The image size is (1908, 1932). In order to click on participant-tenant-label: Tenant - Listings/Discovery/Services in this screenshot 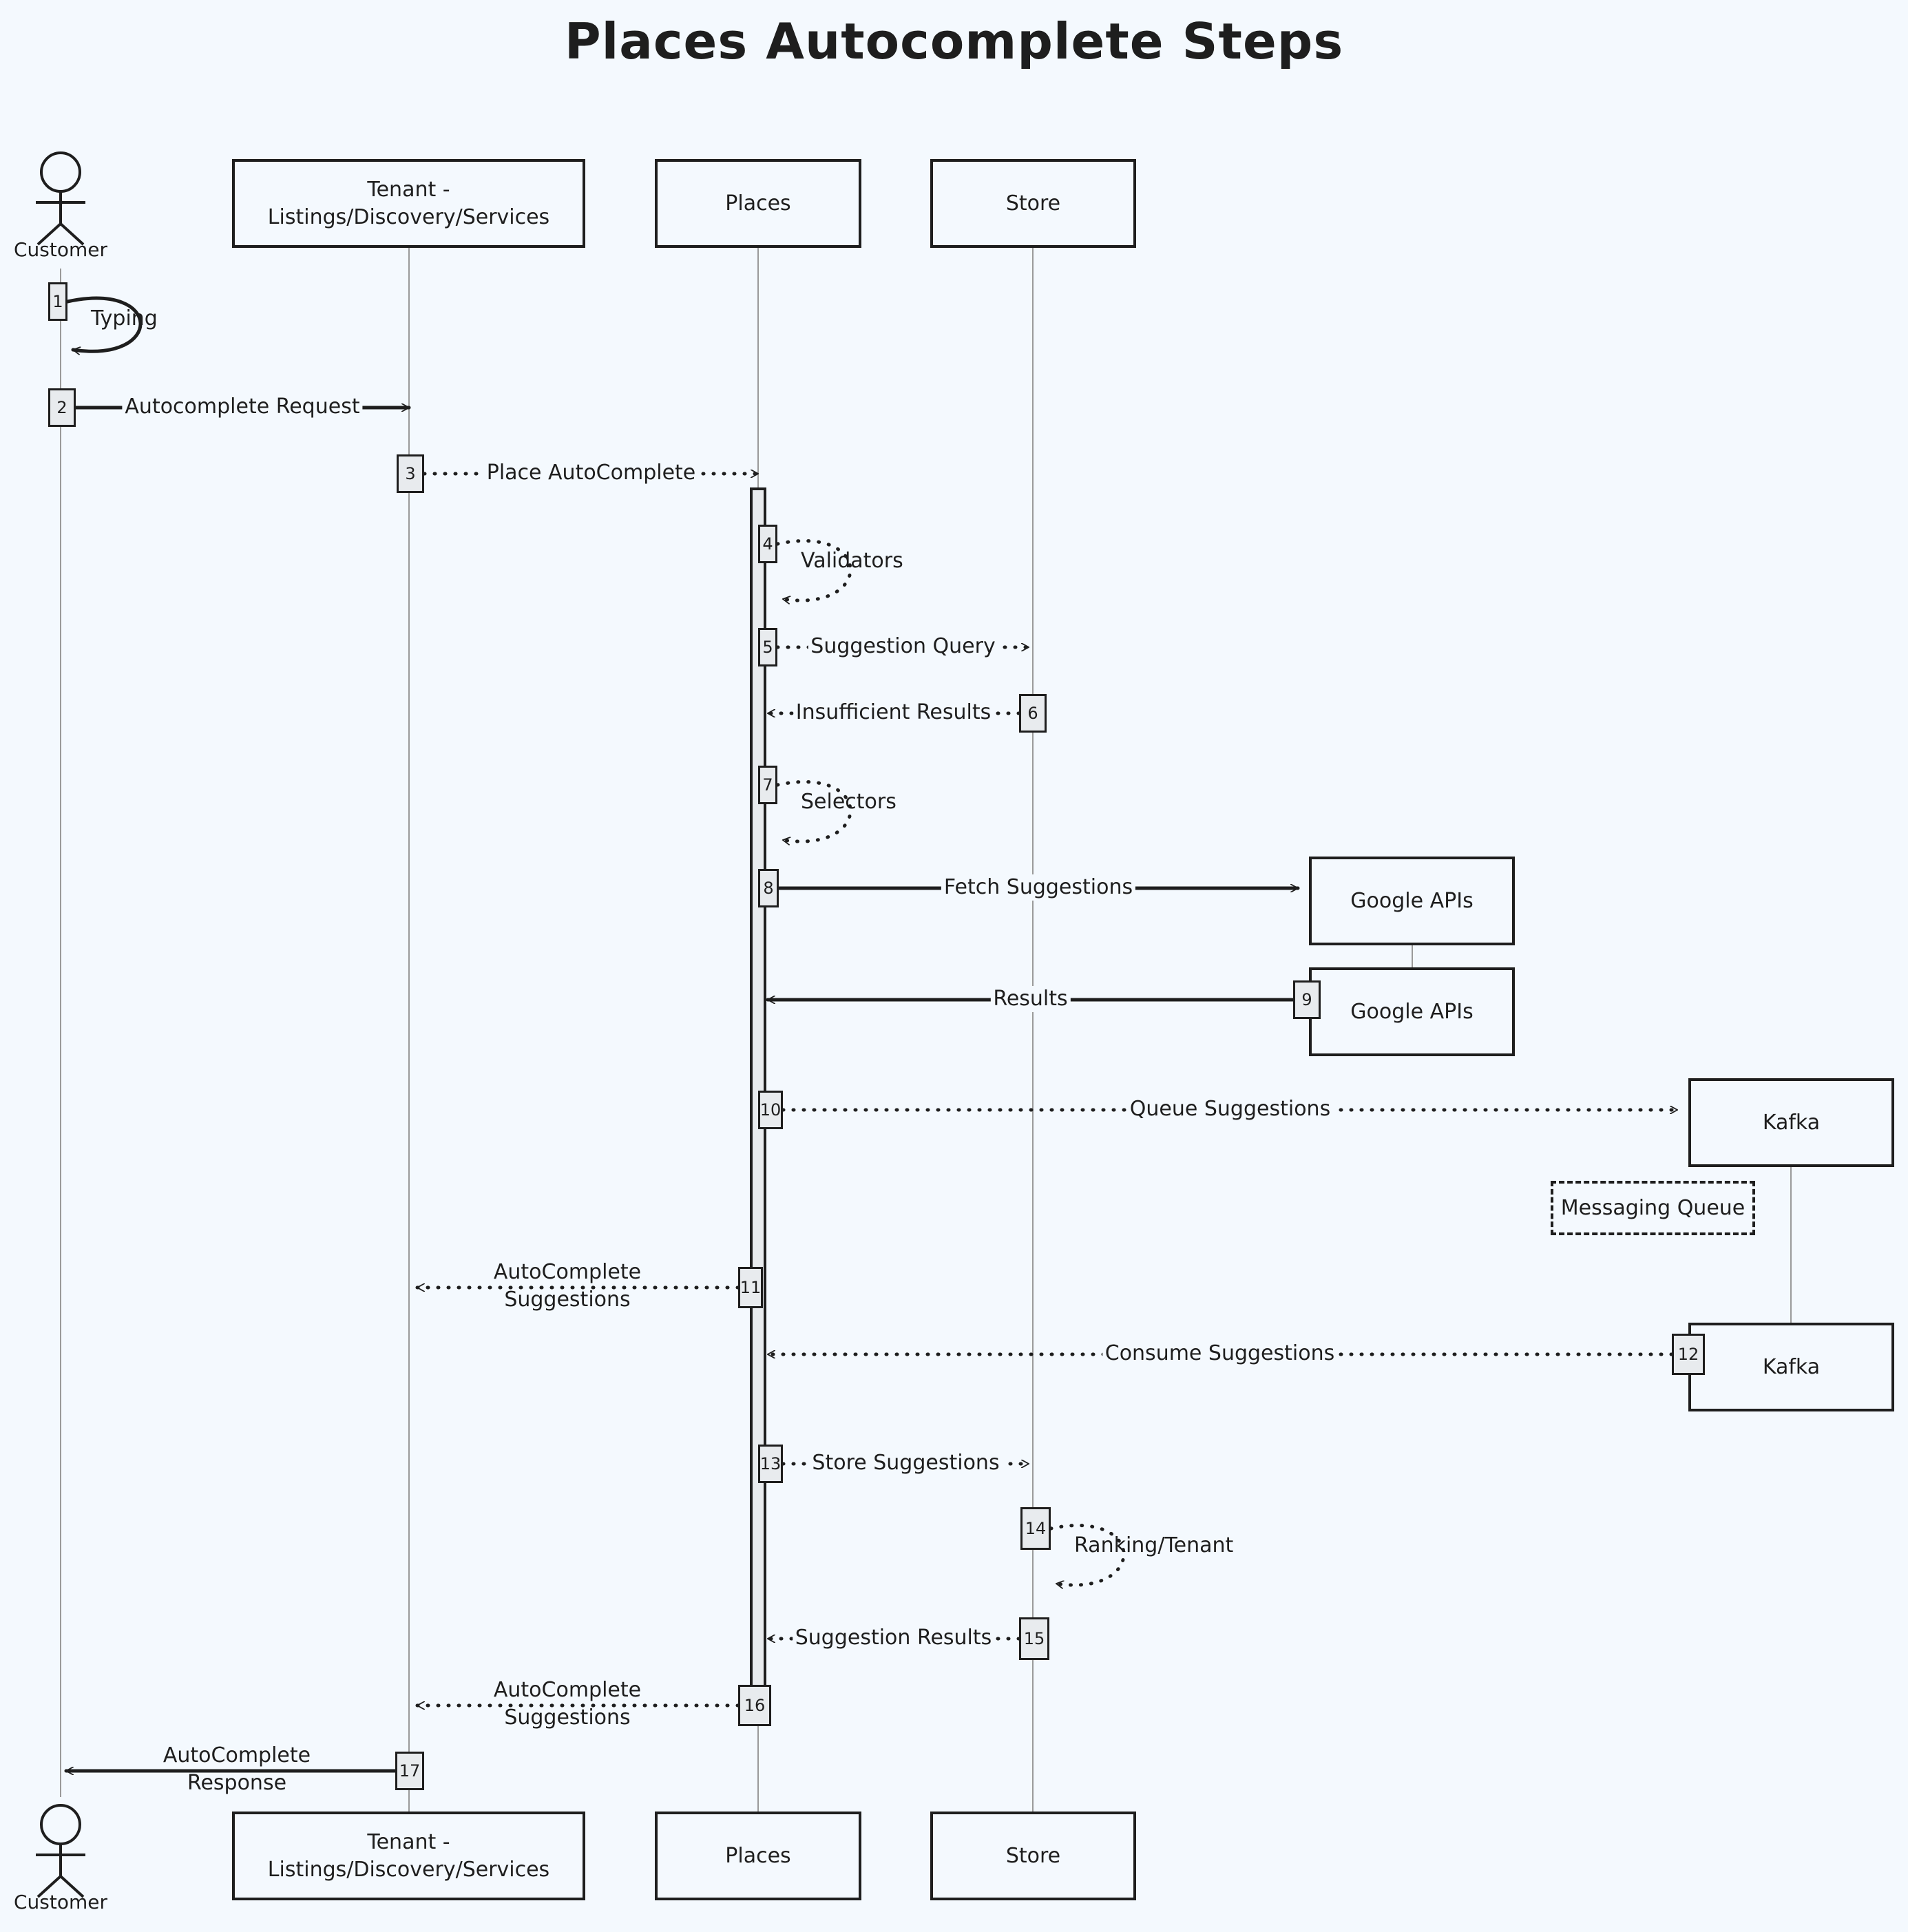, I will do `click(408, 203)`.